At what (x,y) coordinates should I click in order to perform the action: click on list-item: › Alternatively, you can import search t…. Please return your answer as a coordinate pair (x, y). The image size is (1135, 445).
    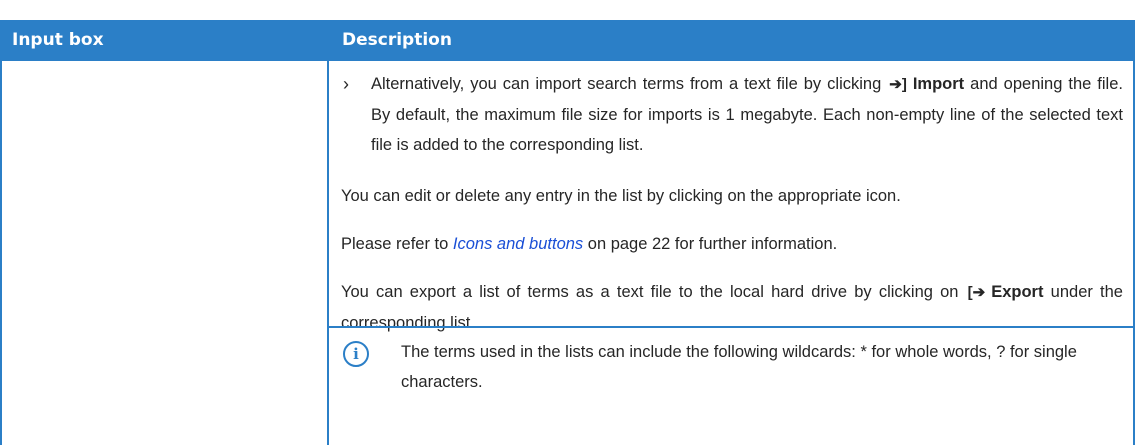
    Looking at the image, I should click on (732, 114).